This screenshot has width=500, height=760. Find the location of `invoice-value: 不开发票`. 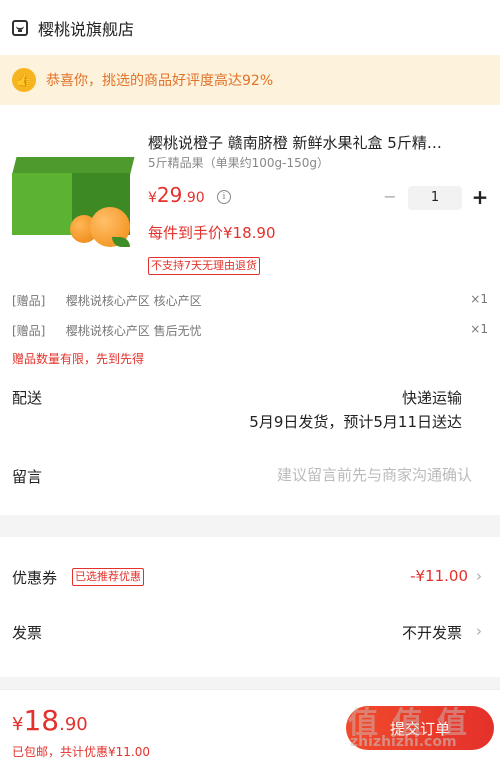

invoice-value: 不开发票 is located at coordinates (432, 632).